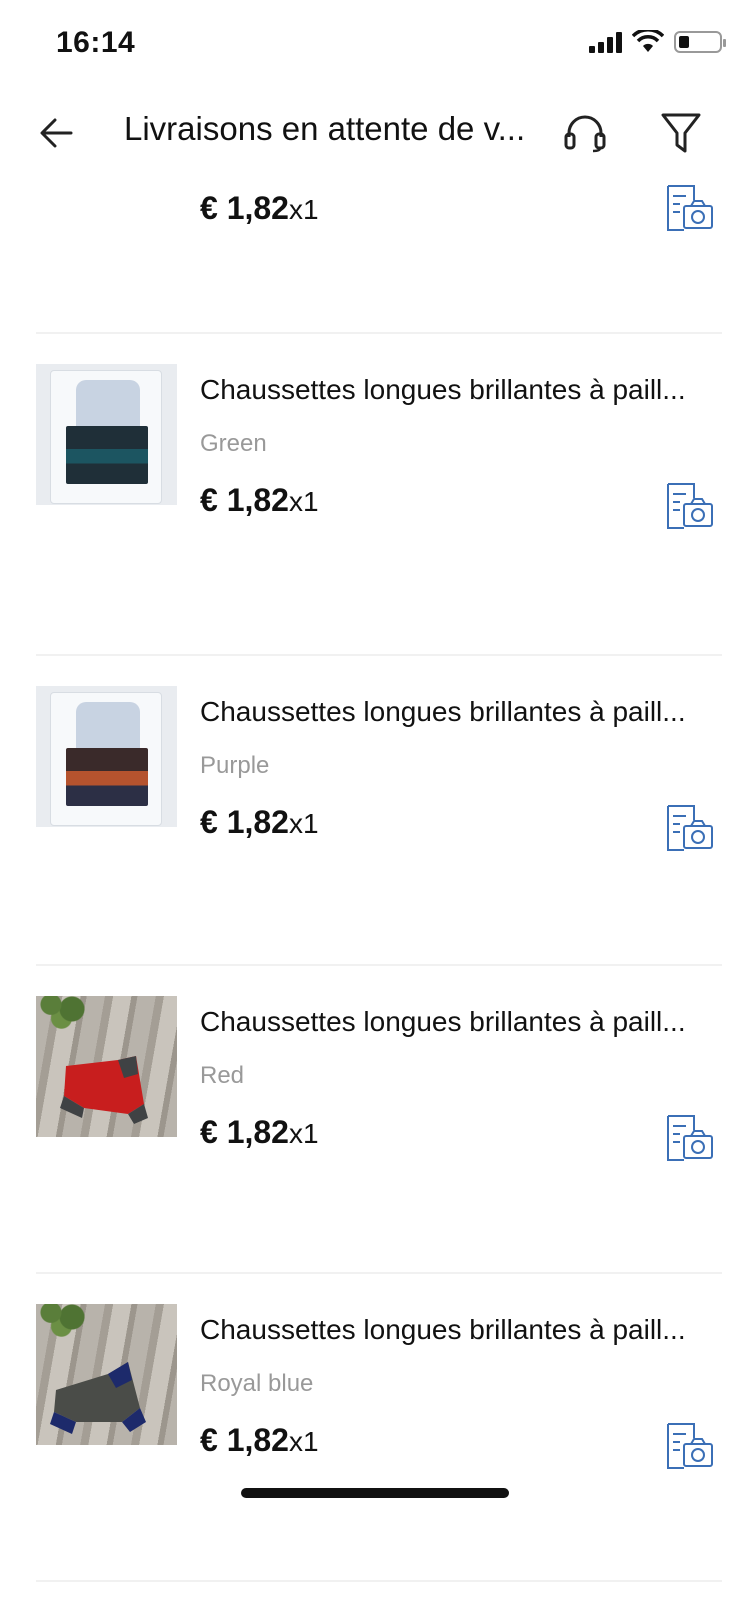 The width and height of the screenshot is (750, 1624). I want to click on home-indicator, so click(375, 1493).